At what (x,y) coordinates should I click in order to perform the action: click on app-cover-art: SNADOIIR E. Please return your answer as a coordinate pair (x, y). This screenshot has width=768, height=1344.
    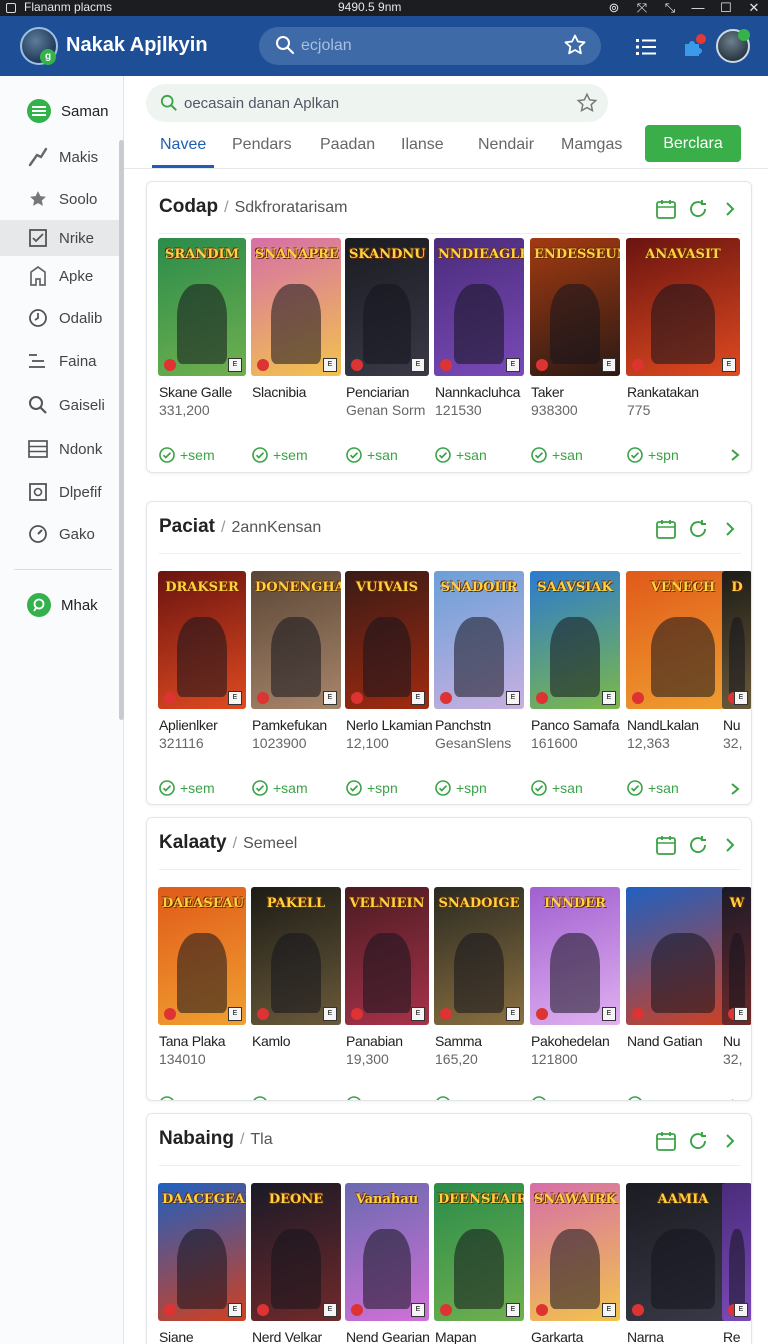
    Looking at the image, I should click on (479, 640).